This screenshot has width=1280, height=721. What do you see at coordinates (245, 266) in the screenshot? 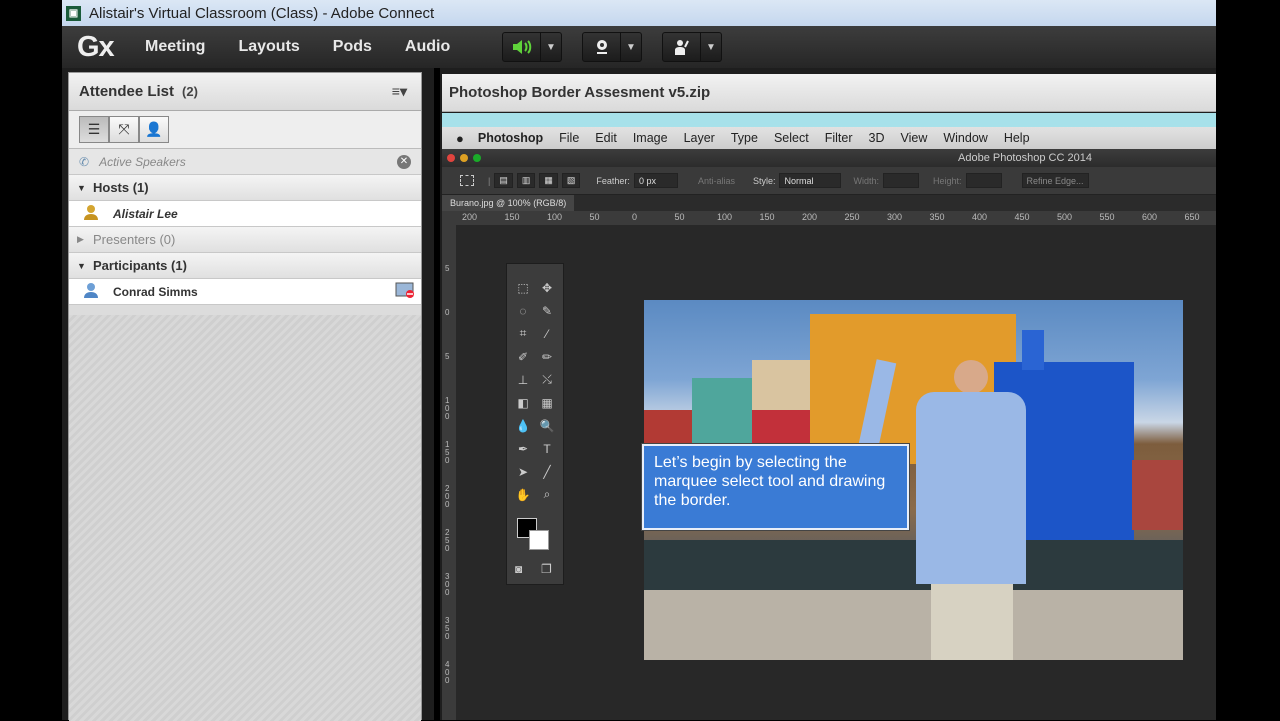
I see `participants-section: ▼ Participants (1)` at bounding box center [245, 266].